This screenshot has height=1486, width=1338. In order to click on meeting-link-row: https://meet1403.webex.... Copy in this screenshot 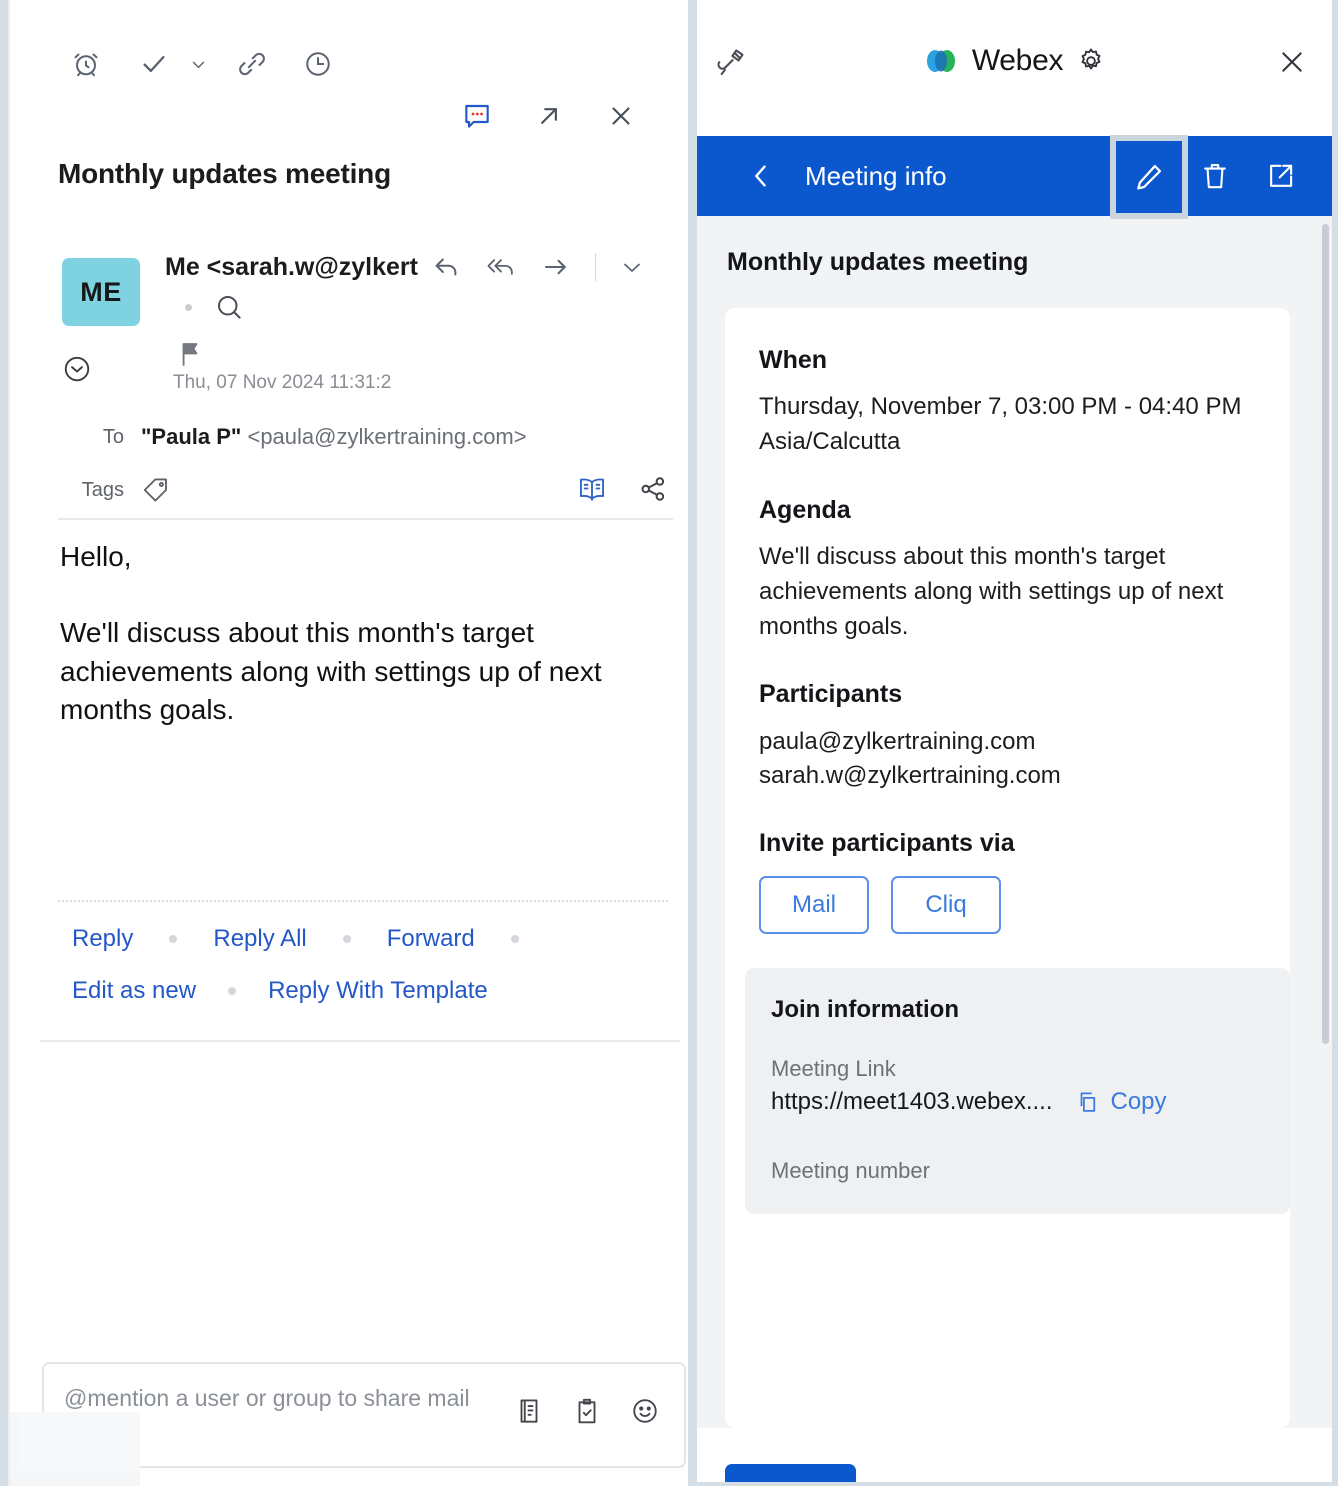, I will do `click(1017, 1102)`.